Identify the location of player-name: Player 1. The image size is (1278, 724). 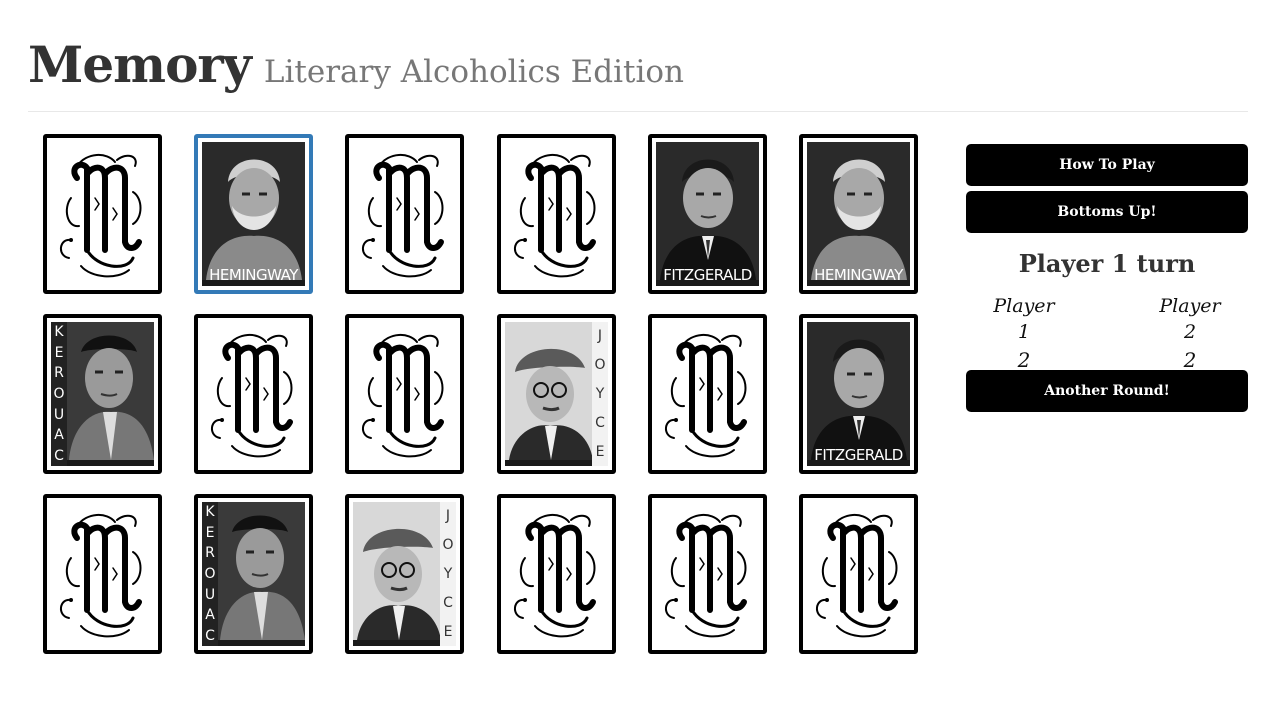
(1024, 319).